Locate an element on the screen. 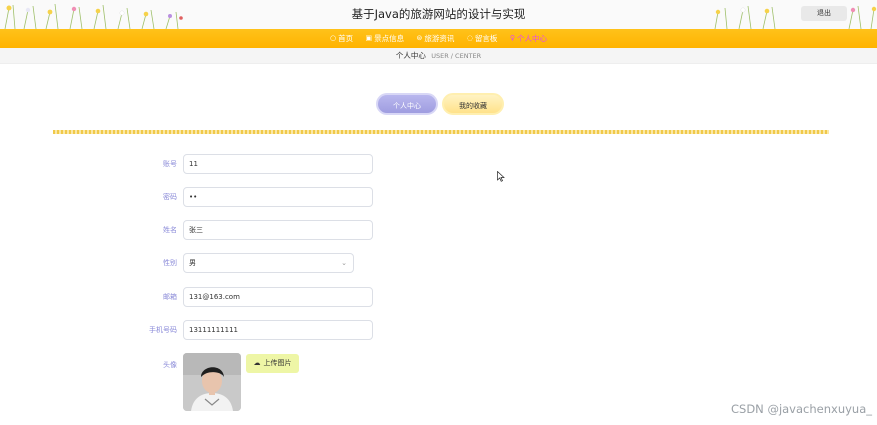 This screenshot has width=877, height=425. mouse-cursor-icon is located at coordinates (501, 176).